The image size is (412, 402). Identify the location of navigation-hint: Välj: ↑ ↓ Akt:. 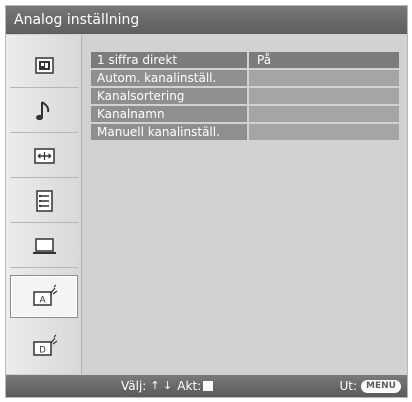
(167, 386).